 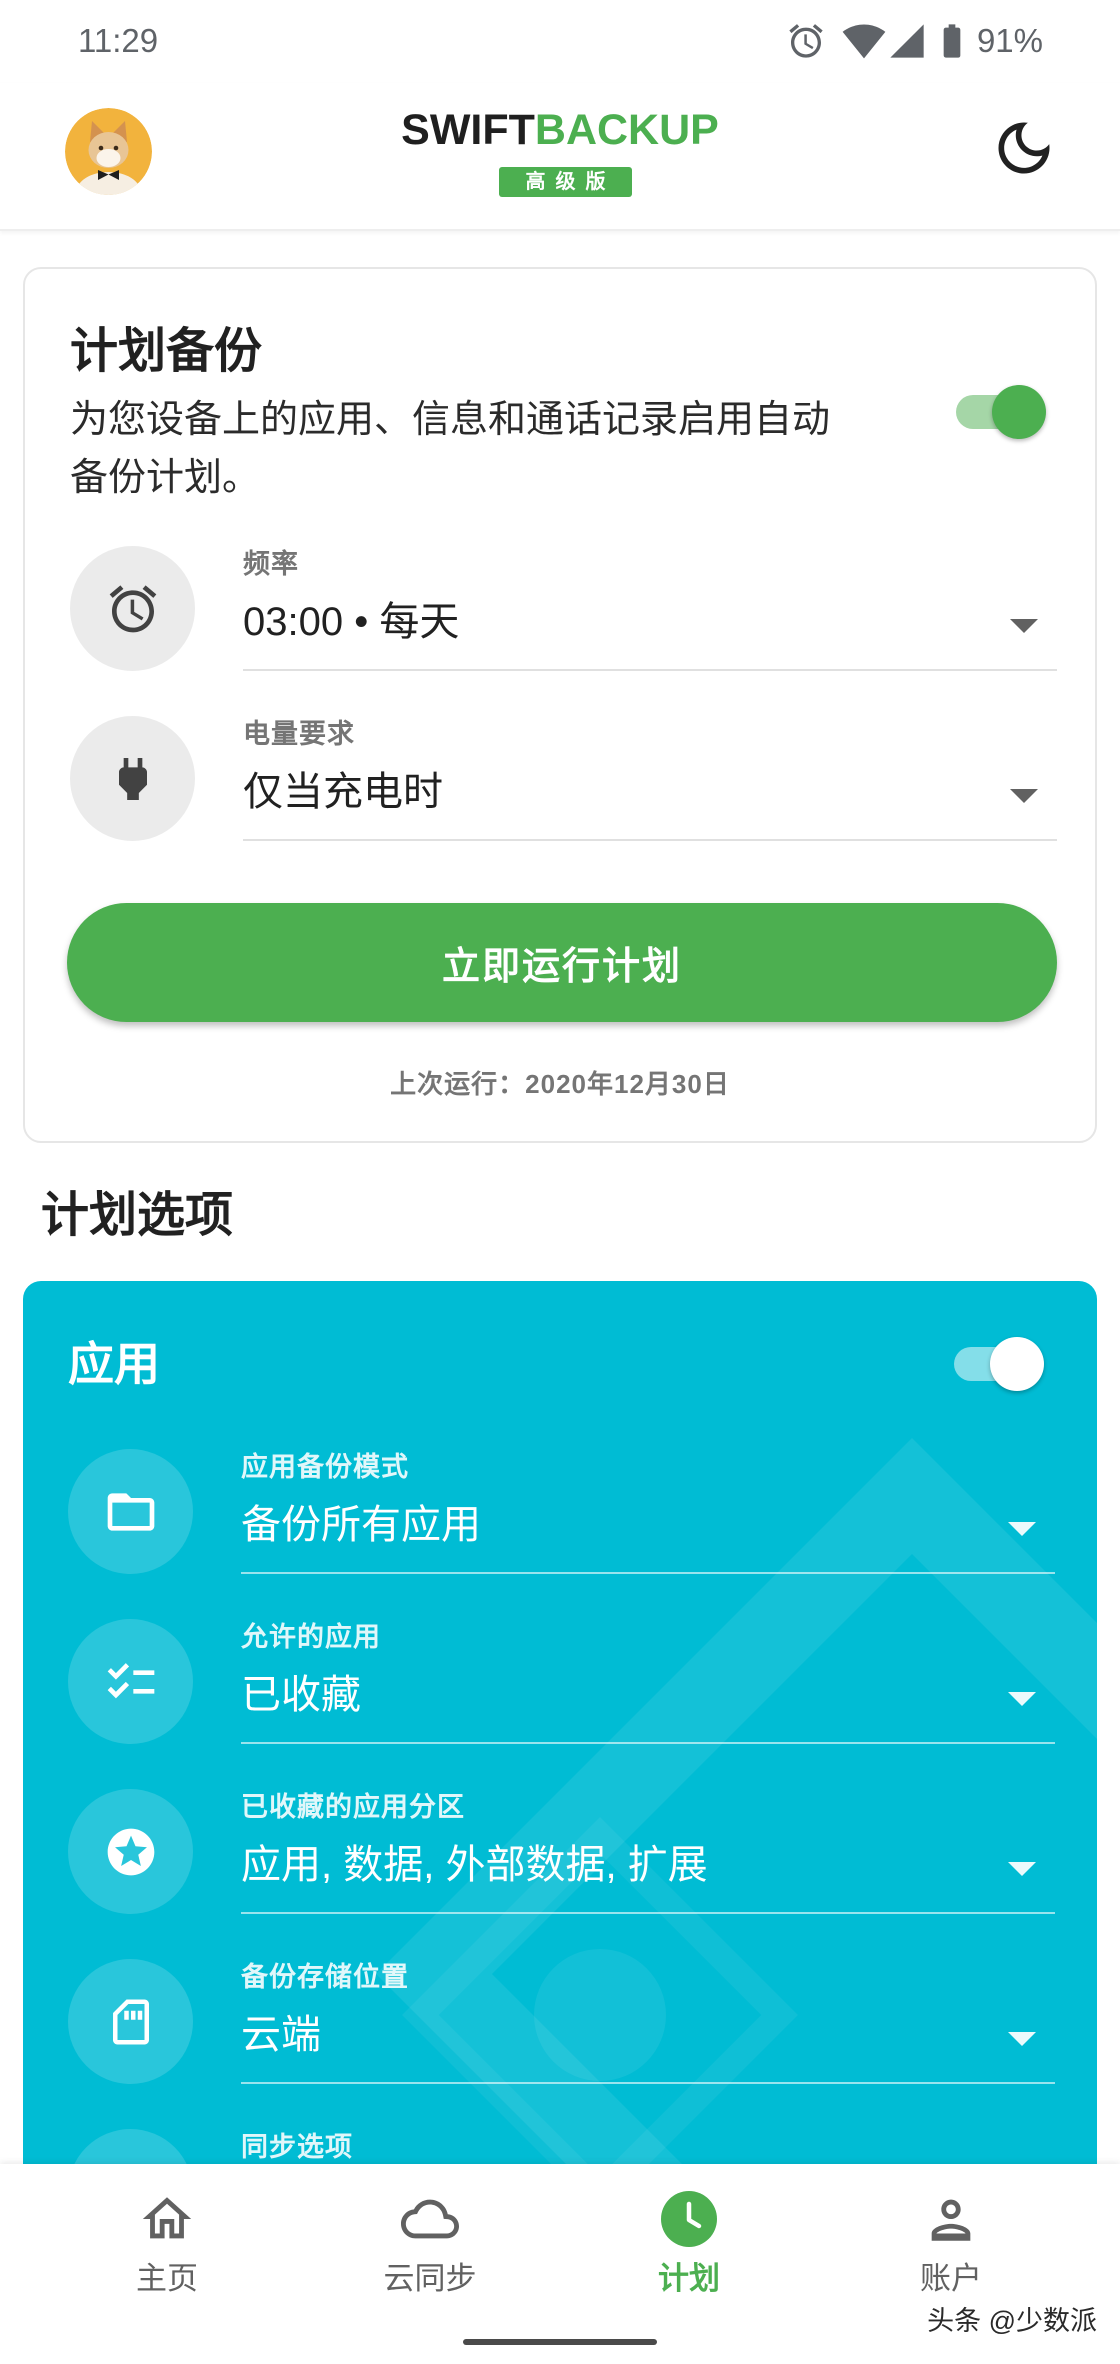 I want to click on sd-card-icon, so click(x=130, y=2021).